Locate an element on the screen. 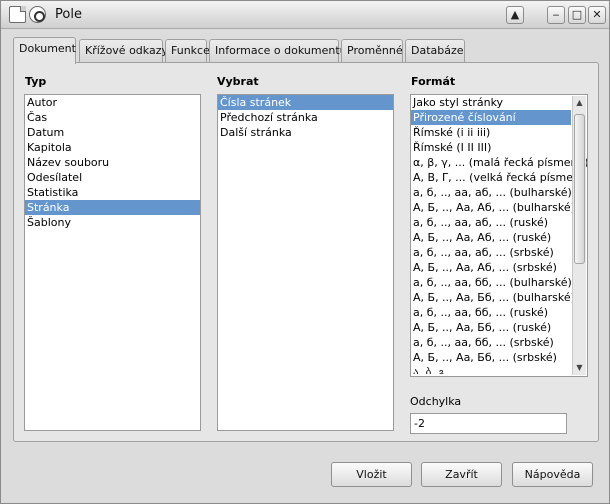 The image size is (610, 504). document-icon is located at coordinates (17, 14).